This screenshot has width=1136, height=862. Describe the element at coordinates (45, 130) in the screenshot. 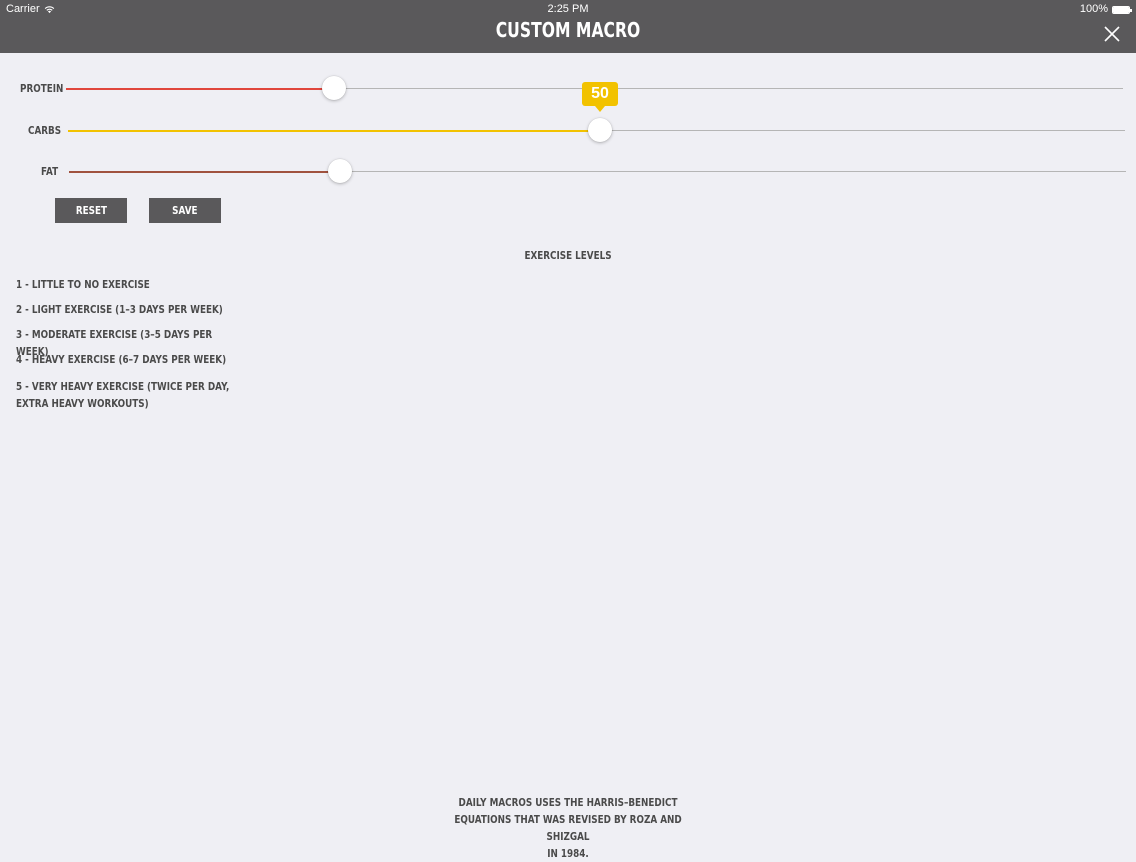

I see `carbs-label: CARBS` at that location.